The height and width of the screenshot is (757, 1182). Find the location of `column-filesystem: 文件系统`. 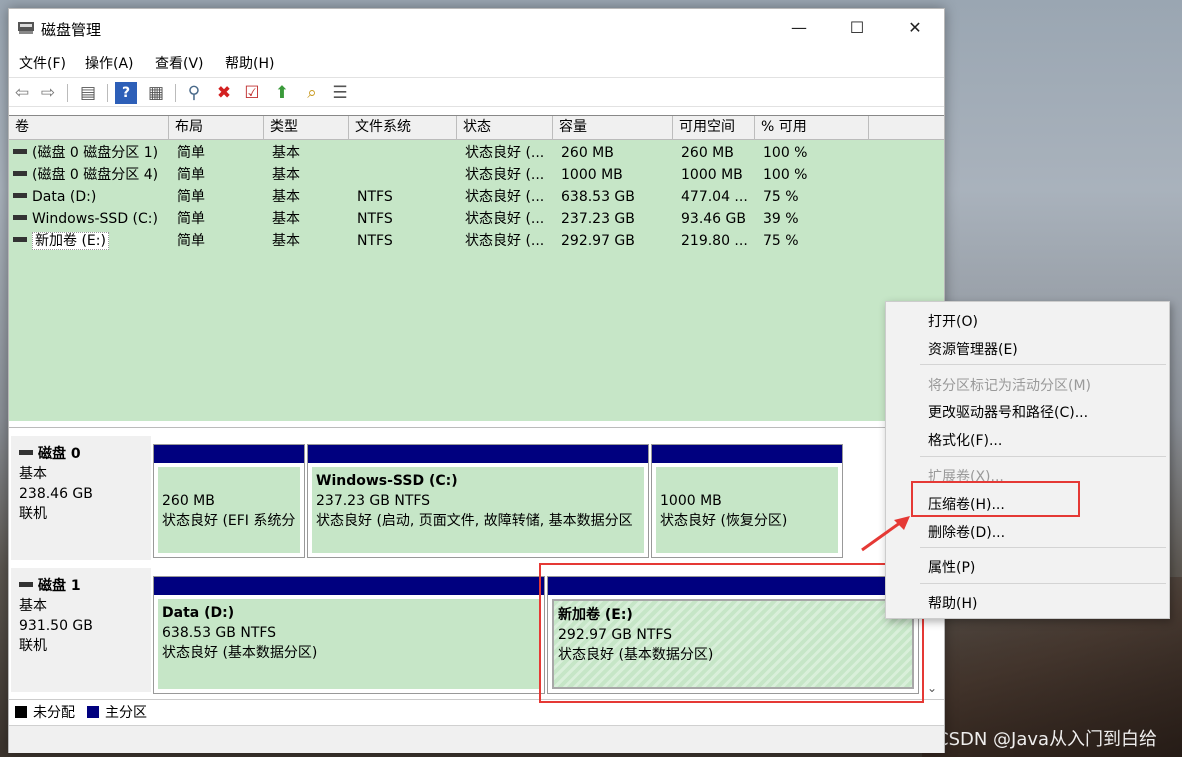

column-filesystem: 文件系统 is located at coordinates (403, 128).